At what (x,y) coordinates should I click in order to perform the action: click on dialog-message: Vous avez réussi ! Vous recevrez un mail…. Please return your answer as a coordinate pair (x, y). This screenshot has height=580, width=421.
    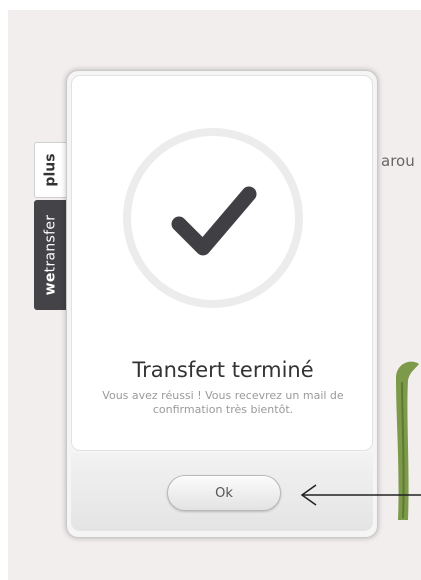
    Looking at the image, I should click on (223, 402).